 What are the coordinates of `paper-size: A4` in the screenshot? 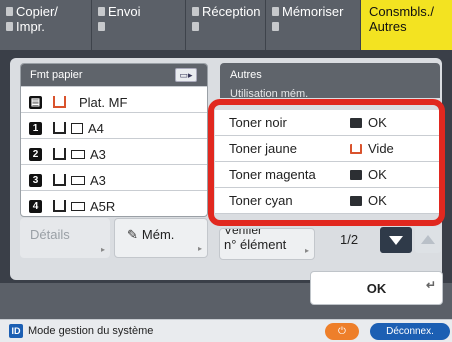 It's located at (96, 128).